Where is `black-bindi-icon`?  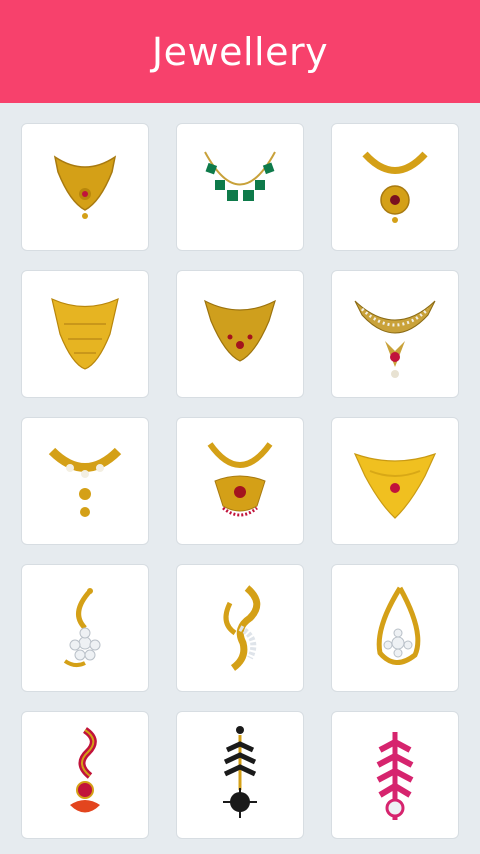 black-bindi-icon is located at coordinates (240, 772).